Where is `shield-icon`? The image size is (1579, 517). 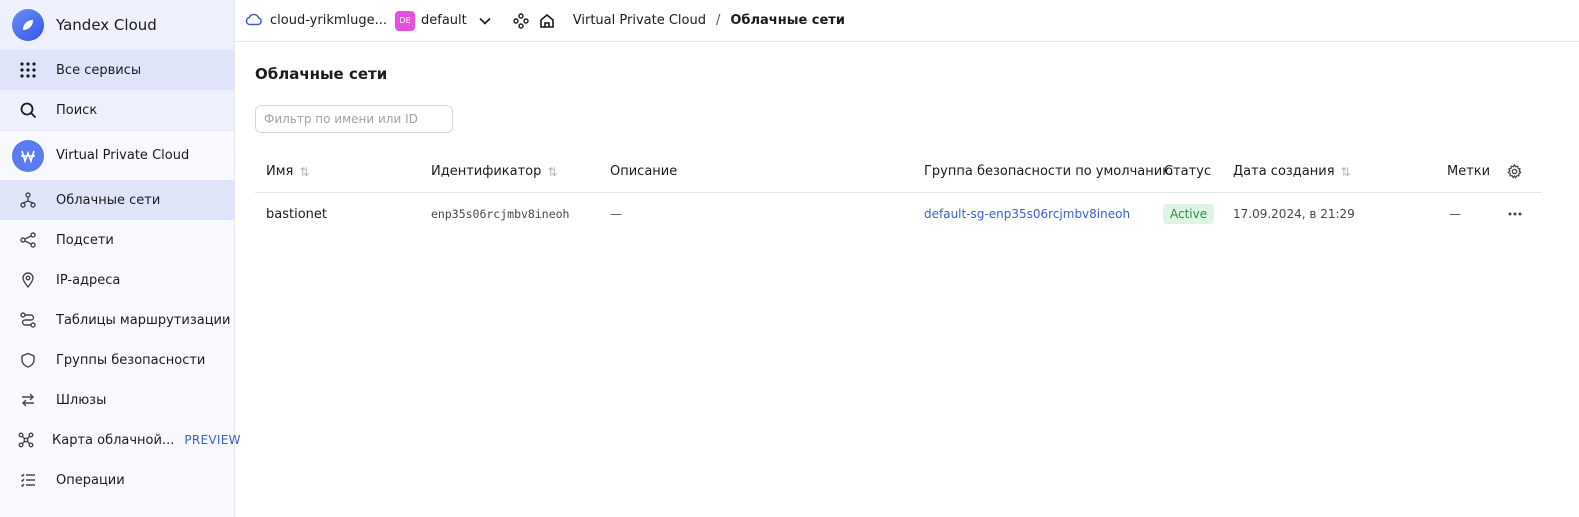 shield-icon is located at coordinates (28, 360).